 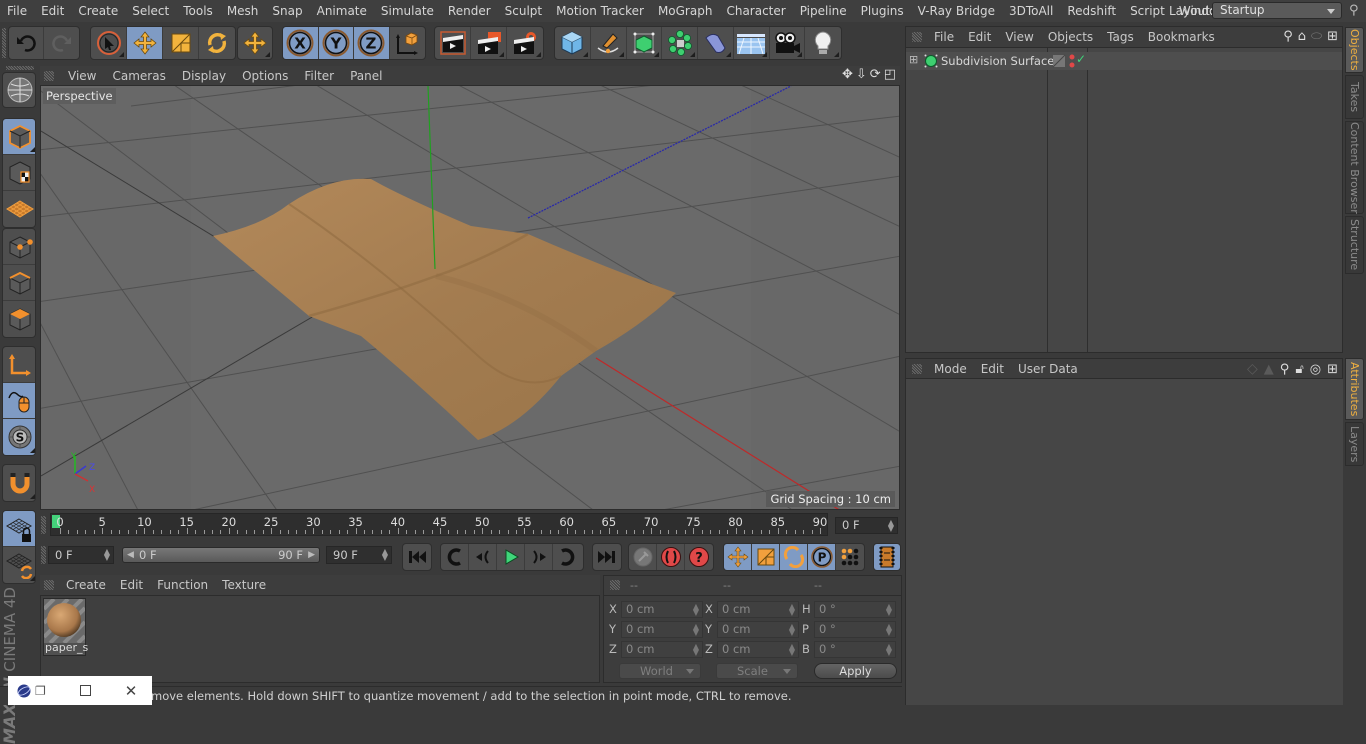 What do you see at coordinates (109, 43) in the screenshot?
I see `live-selection-button` at bounding box center [109, 43].